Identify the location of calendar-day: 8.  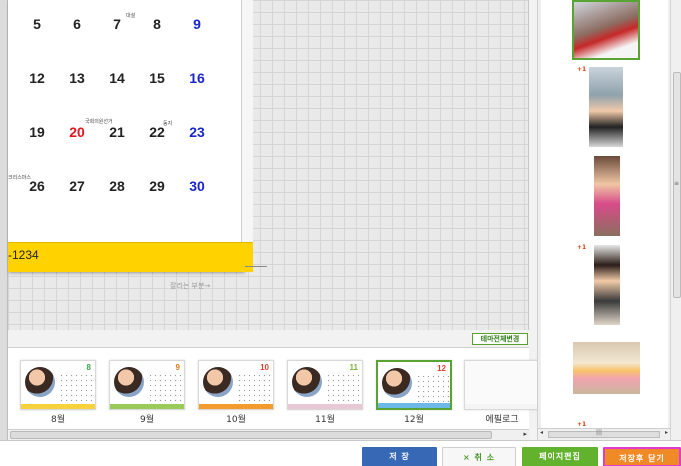
(157, 24).